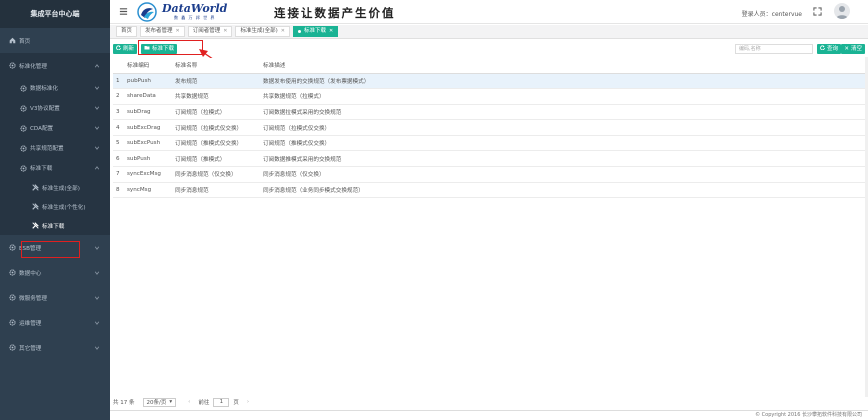 The height and width of the screenshot is (420, 868). I want to click on standard-description: 同步消息规范（仅交换）, so click(564, 174).